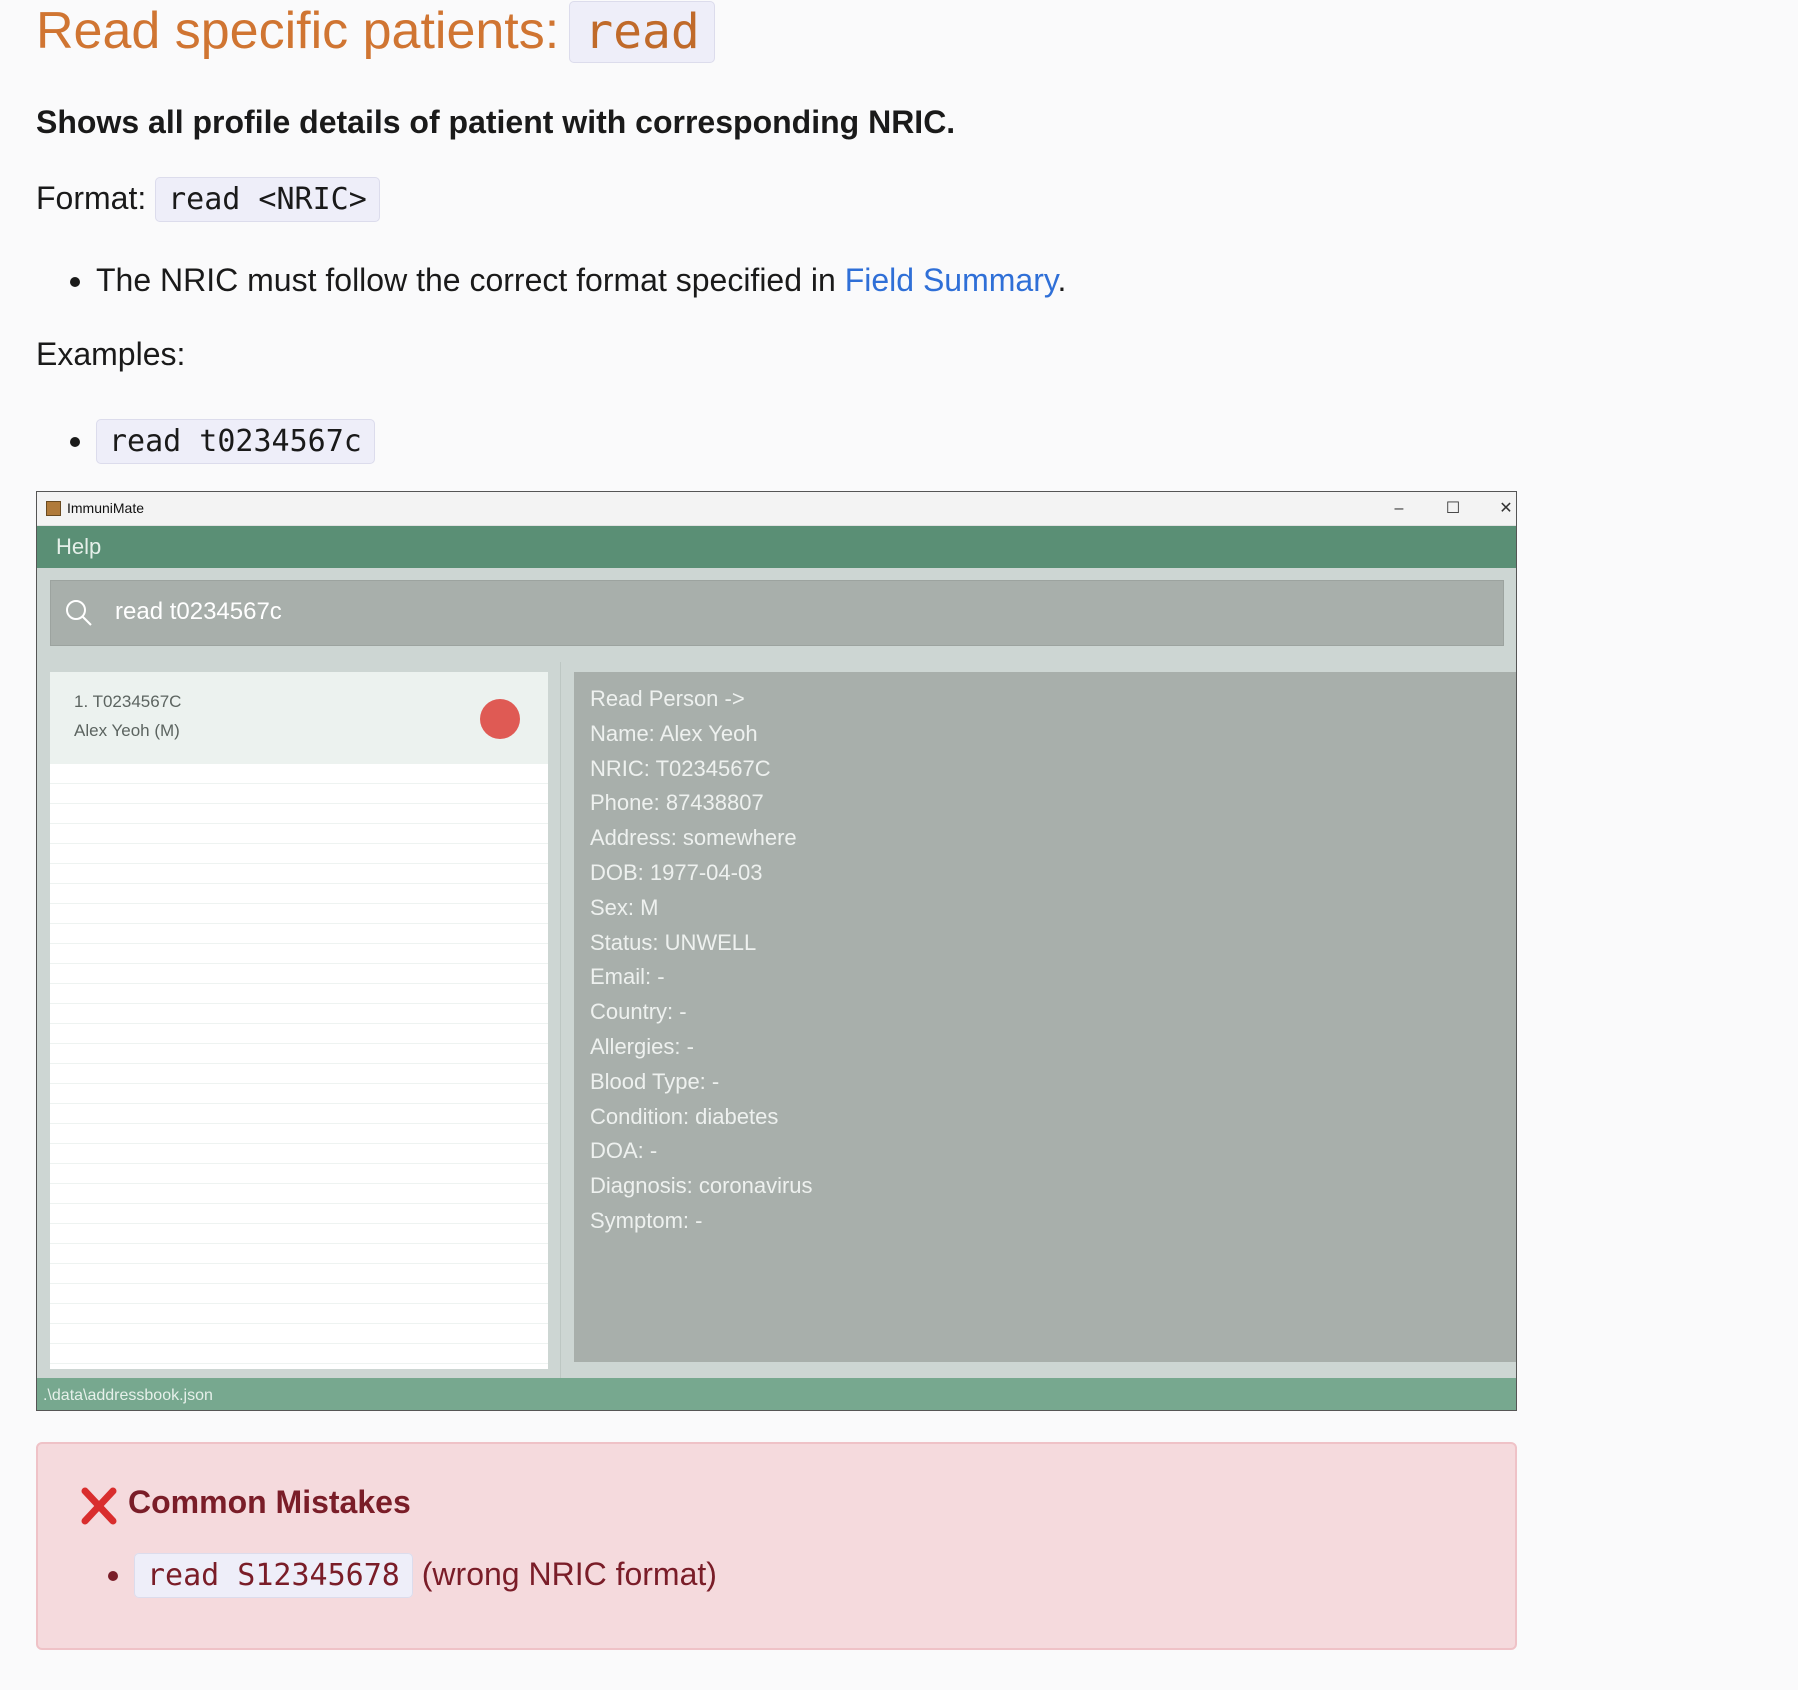 The height and width of the screenshot is (1690, 1798). What do you see at coordinates (128, 1395) in the screenshot?
I see `data-file-path: .\data\addressbook.json` at bounding box center [128, 1395].